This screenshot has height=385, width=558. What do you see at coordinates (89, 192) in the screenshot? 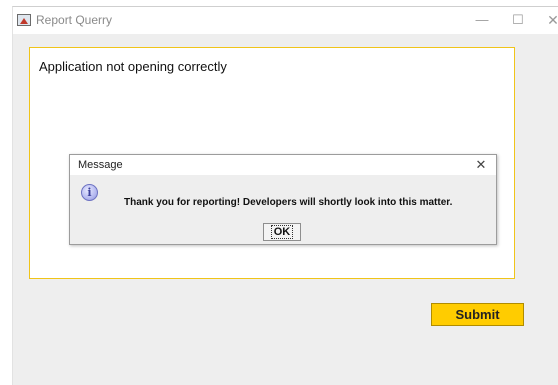
I see `info-icon: i` at bounding box center [89, 192].